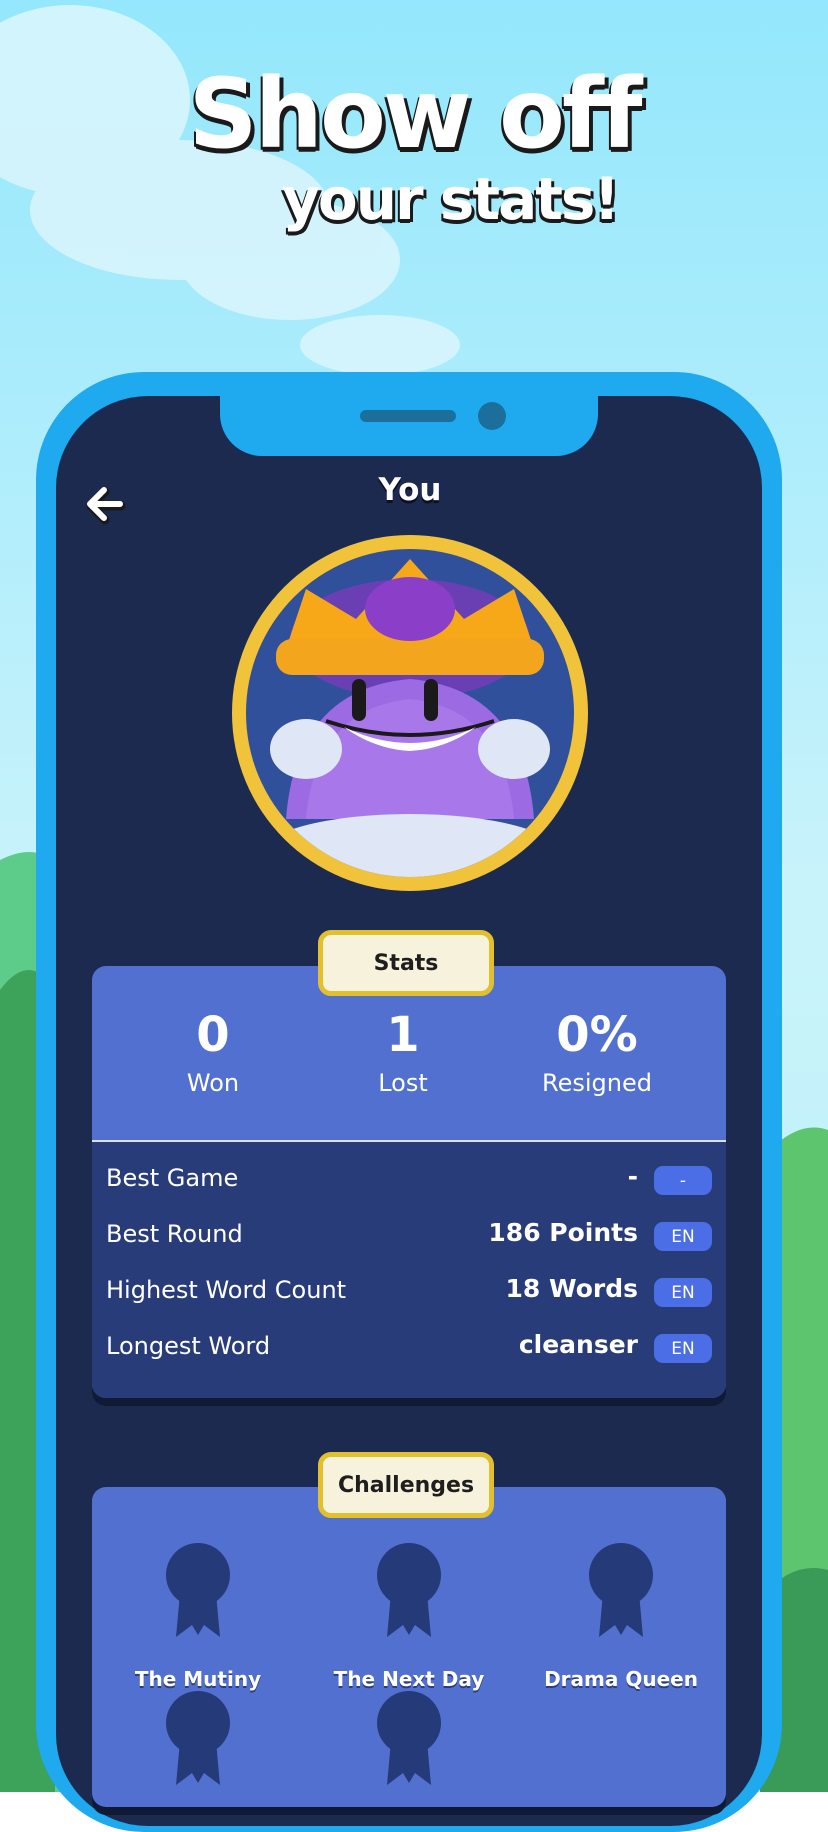 Image resolution: width=828 pixels, height=1832 pixels. I want to click on stat-won: 0 Won, so click(213, 1052).